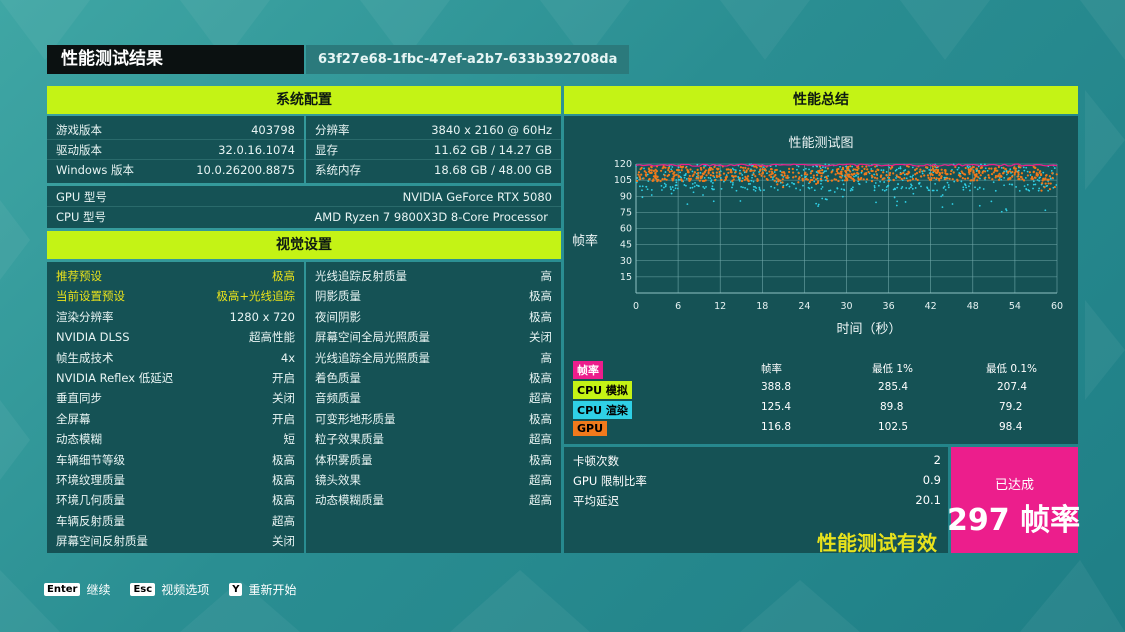  I want to click on x-tick-label: 42, so click(931, 306).